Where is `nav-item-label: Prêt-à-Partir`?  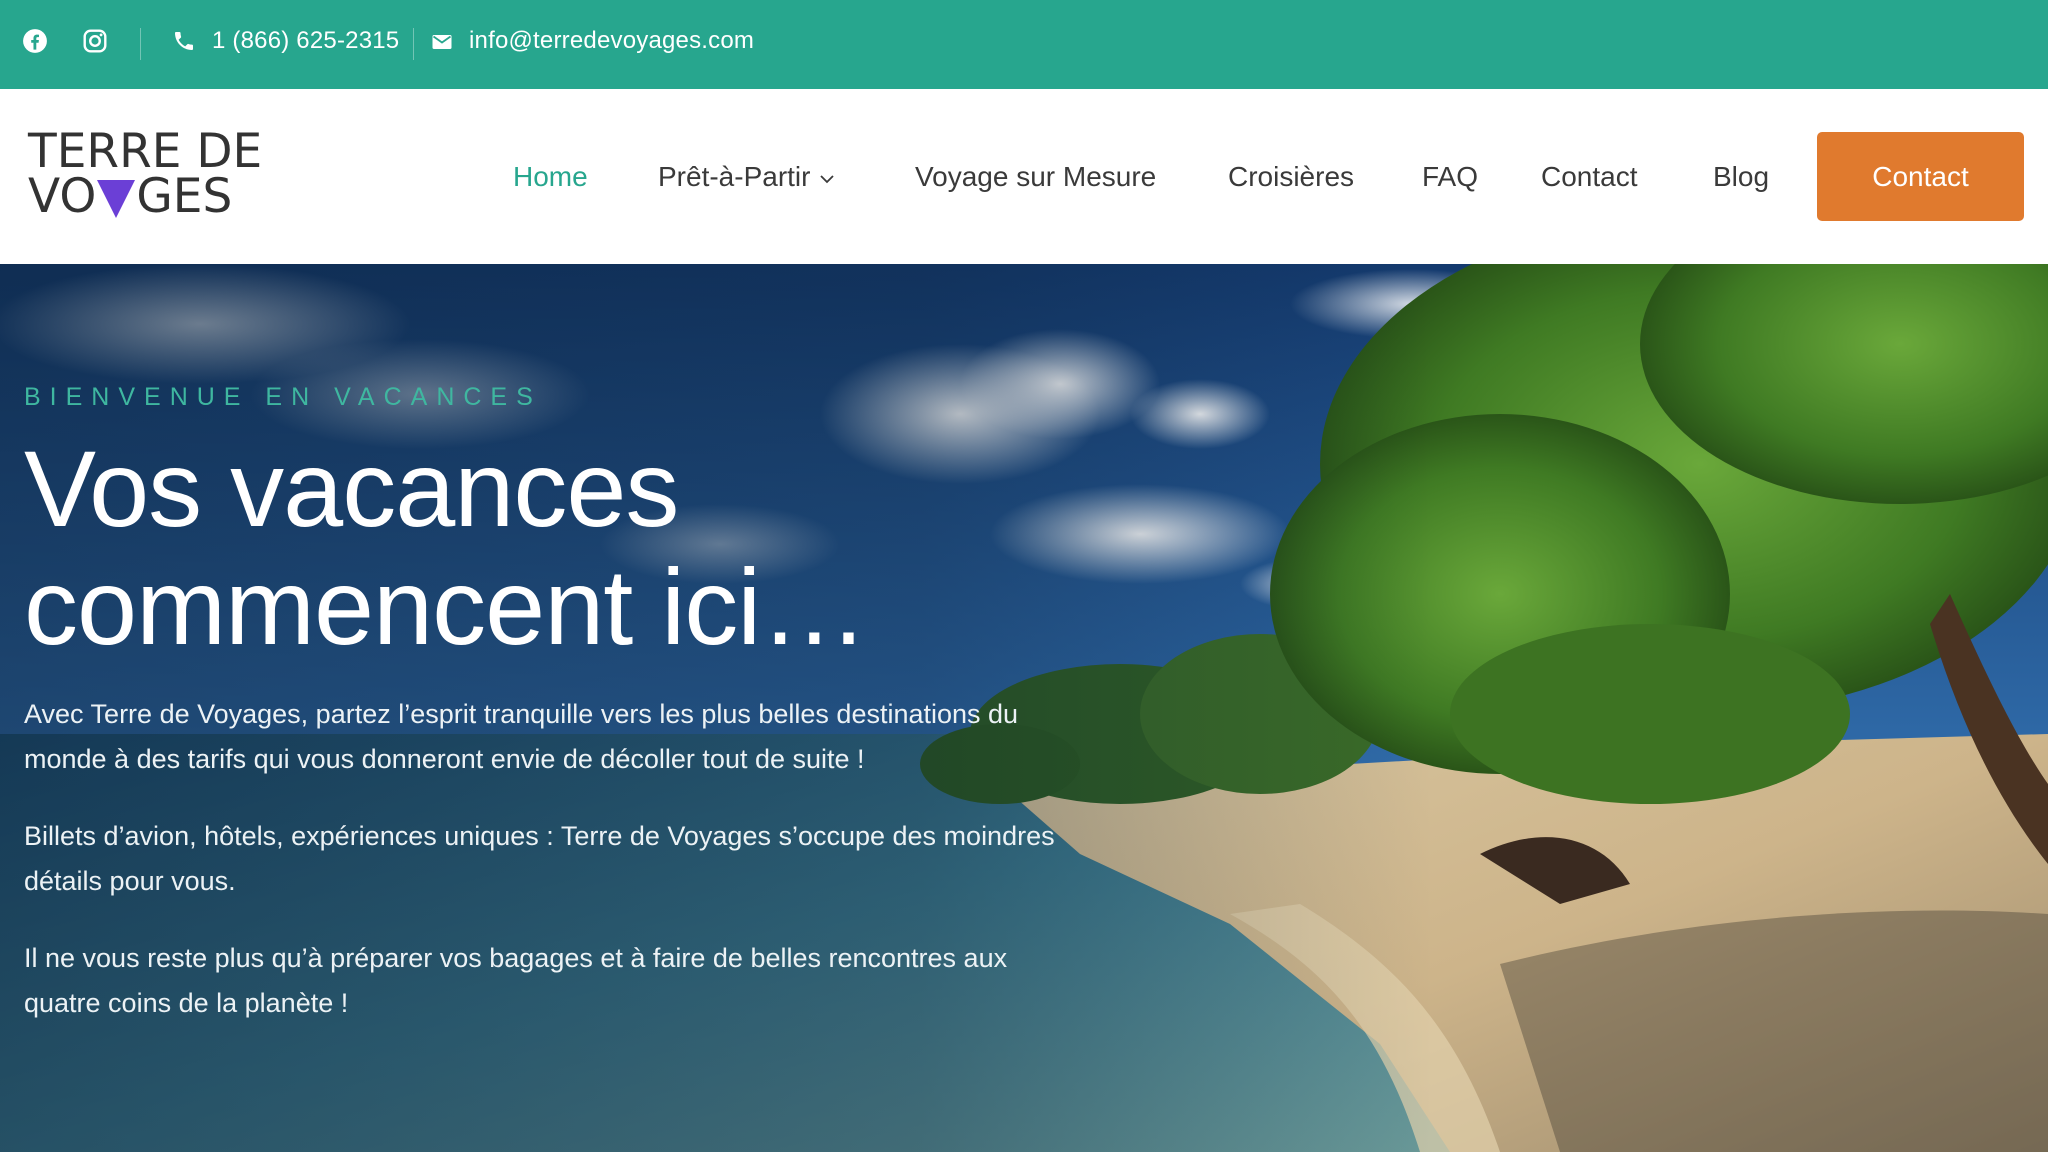 nav-item-label: Prêt-à-Partir is located at coordinates (734, 176).